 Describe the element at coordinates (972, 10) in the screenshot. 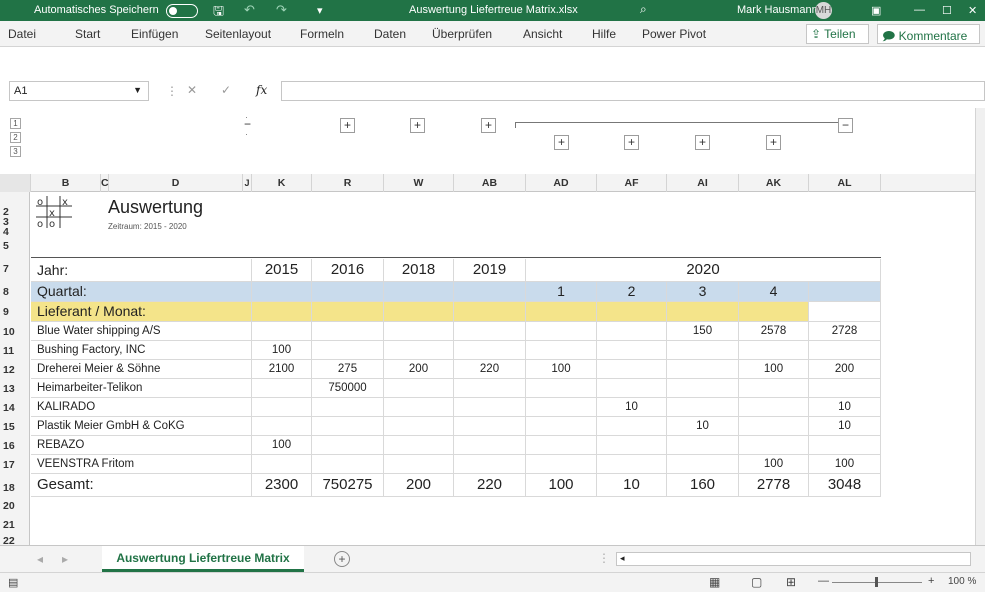

I see `close-icon: ✕` at that location.